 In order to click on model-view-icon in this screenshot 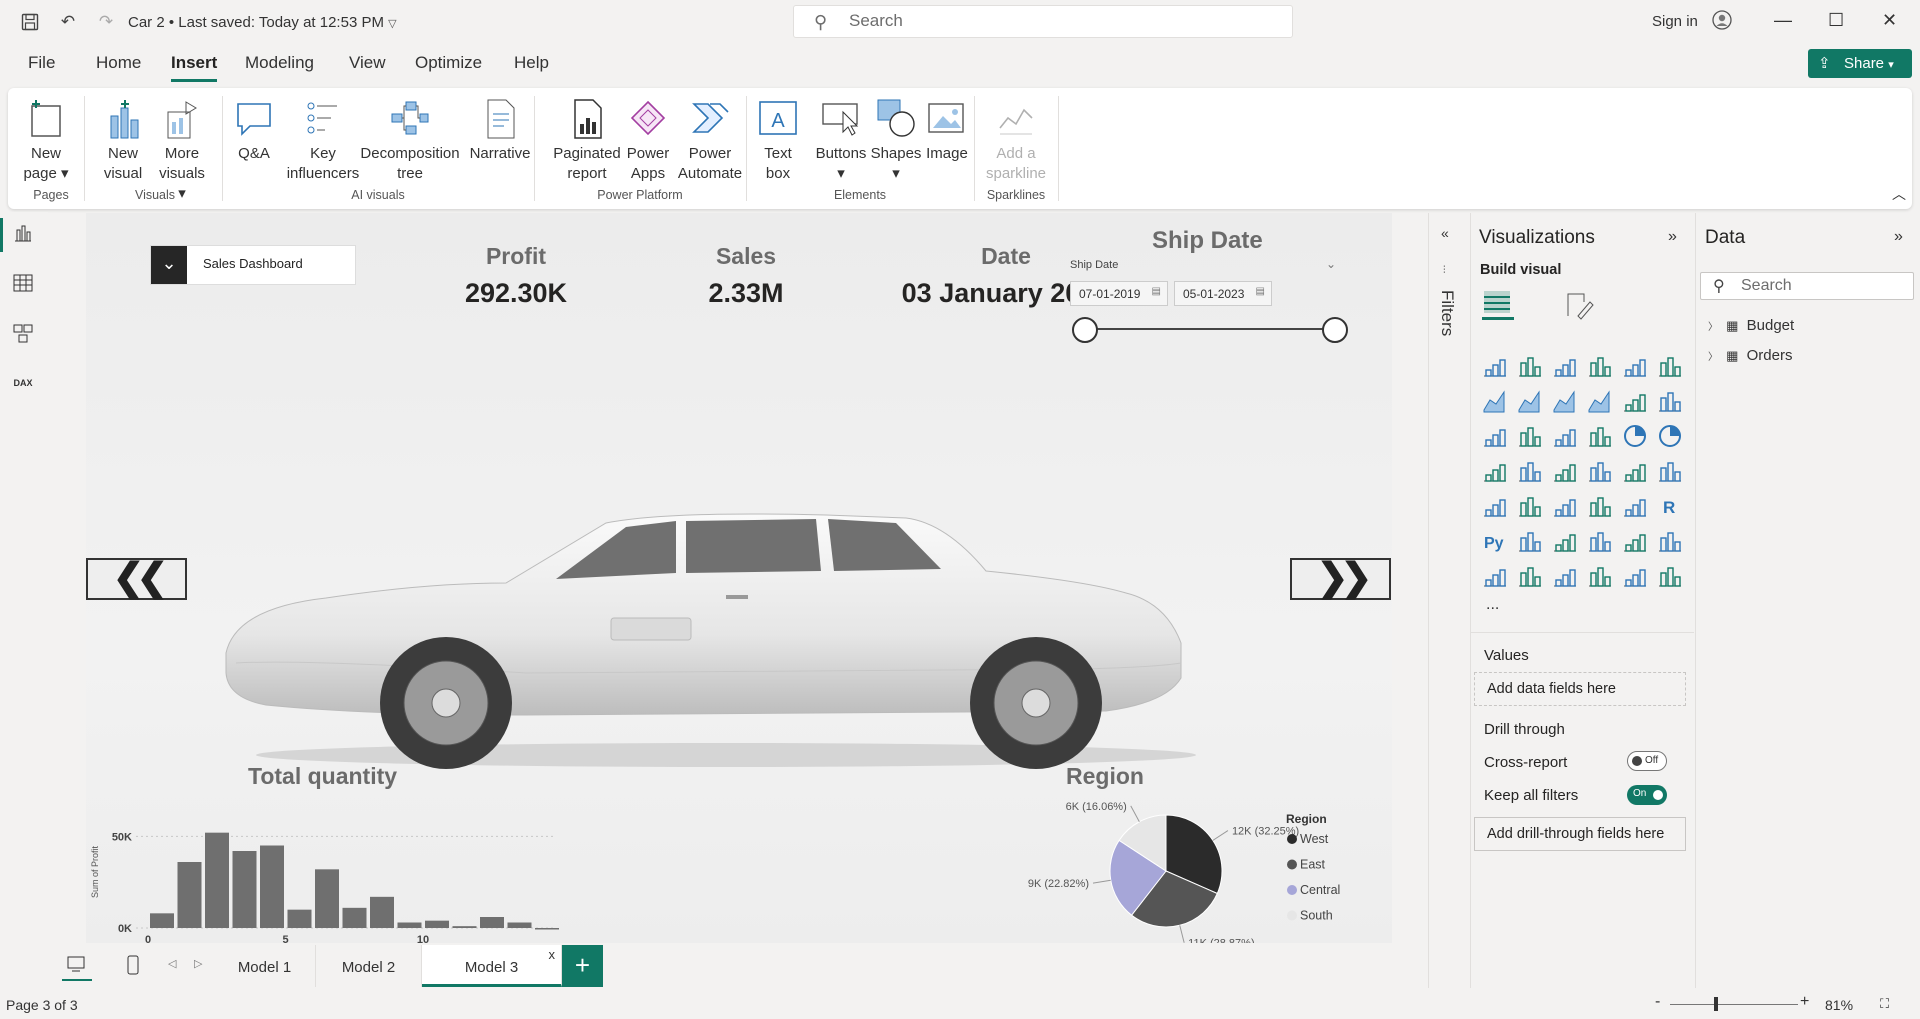, I will do `click(23, 335)`.